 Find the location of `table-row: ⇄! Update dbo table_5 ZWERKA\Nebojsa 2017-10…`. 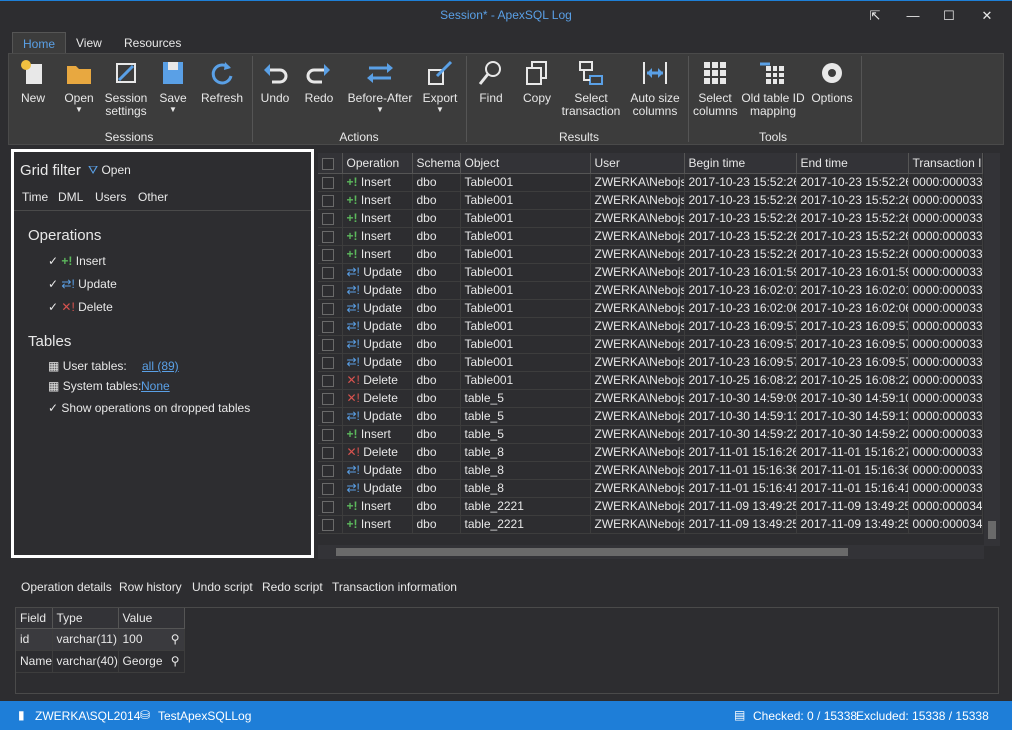

table-row: ⇄! Update dbo table_5 ZWERKA\Nebojsa 2017-10… is located at coordinates (650, 416).